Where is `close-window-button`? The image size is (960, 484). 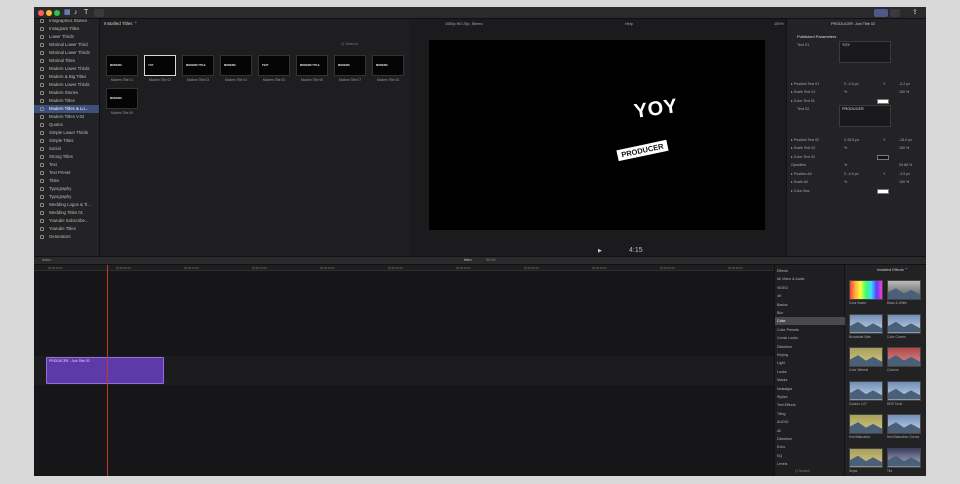
close-window-button is located at coordinates (41, 13).